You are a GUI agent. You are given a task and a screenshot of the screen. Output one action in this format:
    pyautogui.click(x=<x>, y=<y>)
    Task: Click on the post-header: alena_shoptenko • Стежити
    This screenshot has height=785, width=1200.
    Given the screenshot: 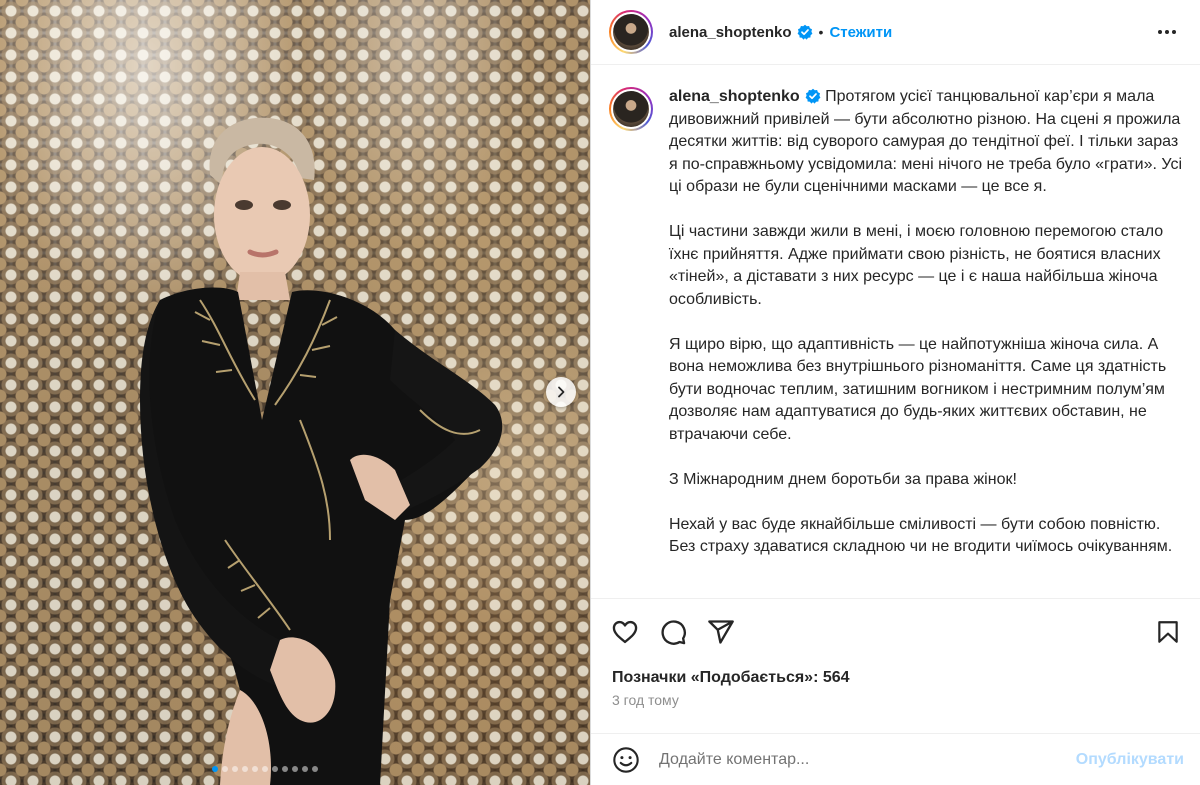 What is the action you would take?
    pyautogui.click(x=895, y=32)
    